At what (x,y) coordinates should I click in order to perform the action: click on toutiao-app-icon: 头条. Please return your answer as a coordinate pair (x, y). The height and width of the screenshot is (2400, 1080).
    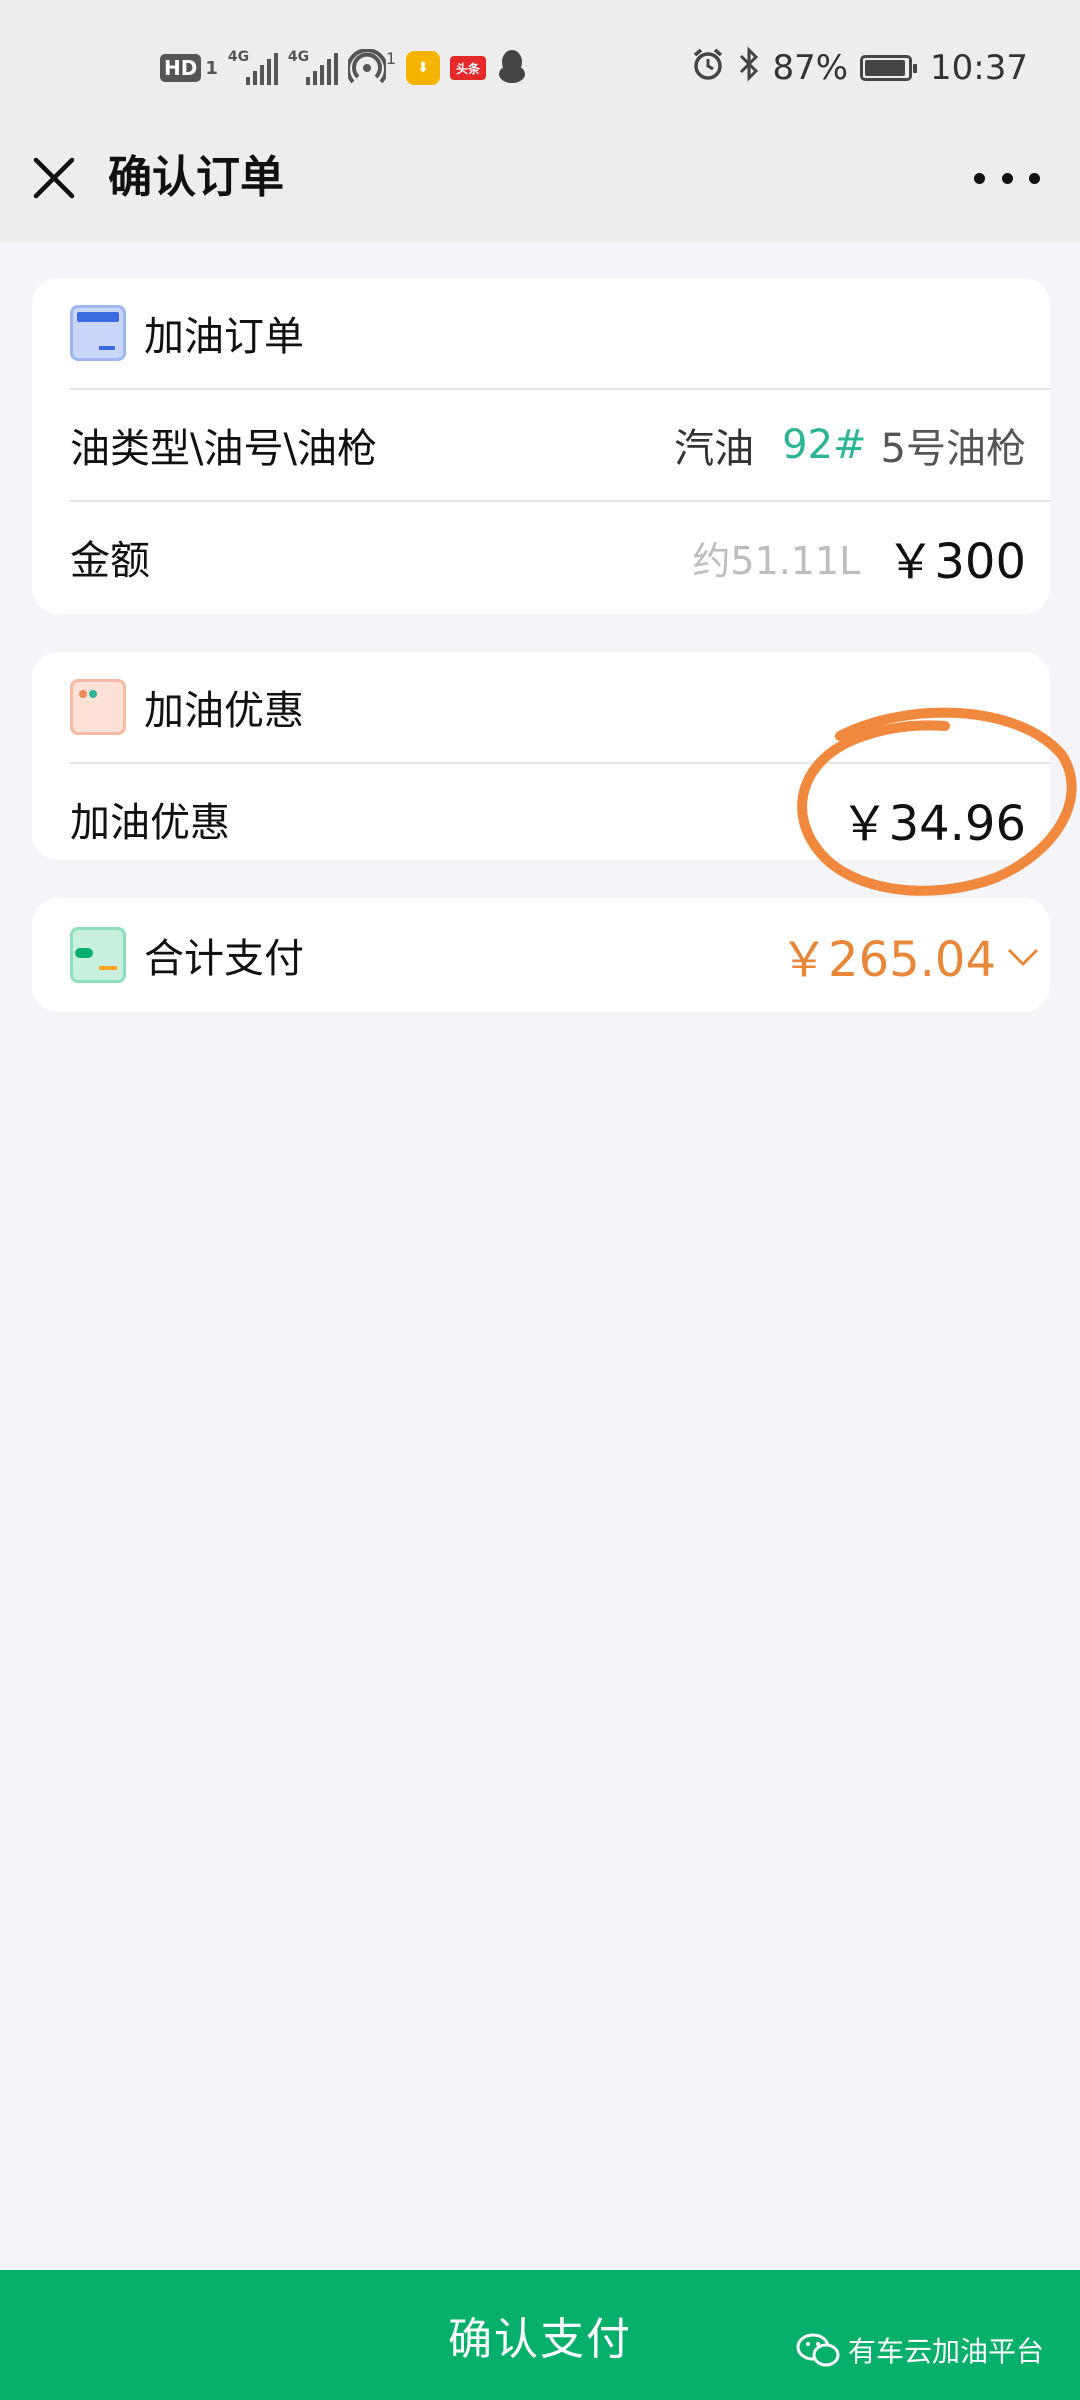
    Looking at the image, I should click on (468, 68).